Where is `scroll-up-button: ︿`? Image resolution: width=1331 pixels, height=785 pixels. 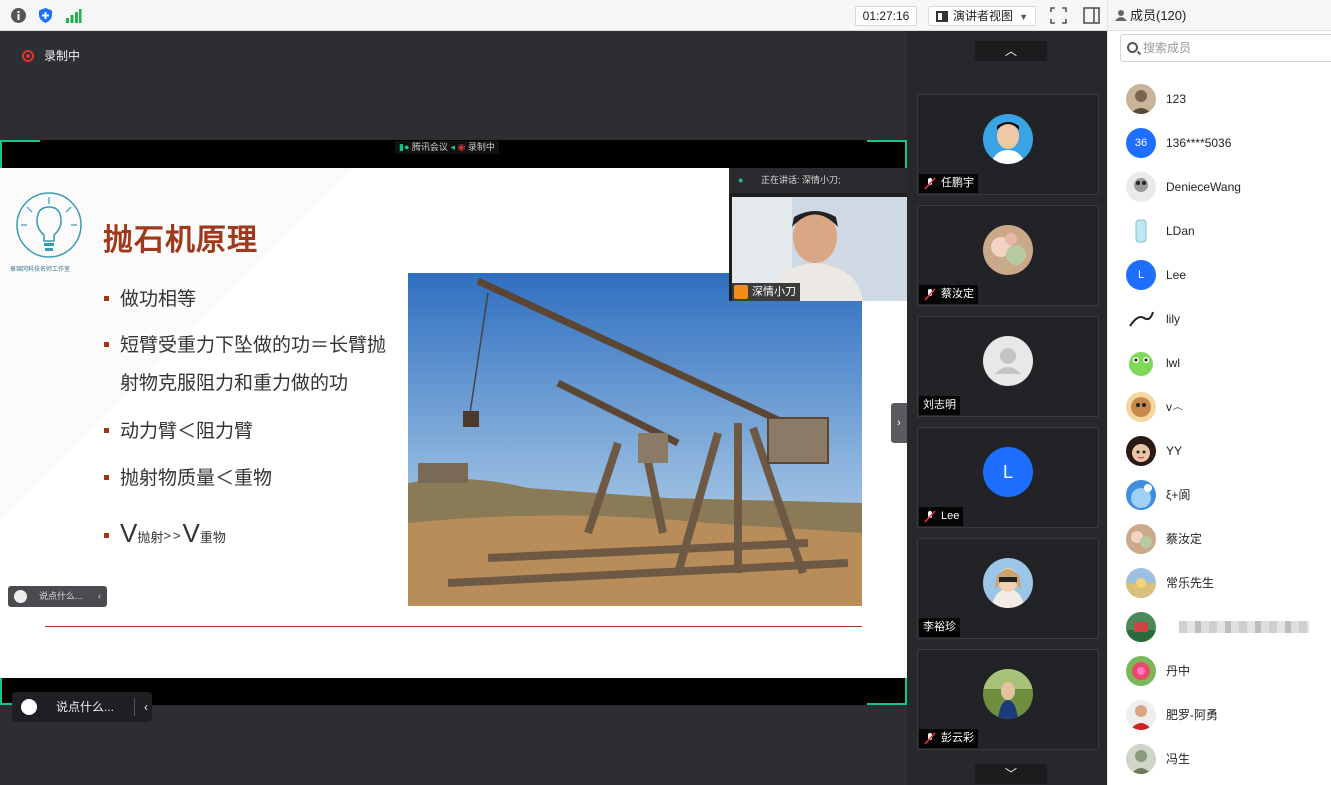
scroll-up-button: ︿ is located at coordinates (1011, 51).